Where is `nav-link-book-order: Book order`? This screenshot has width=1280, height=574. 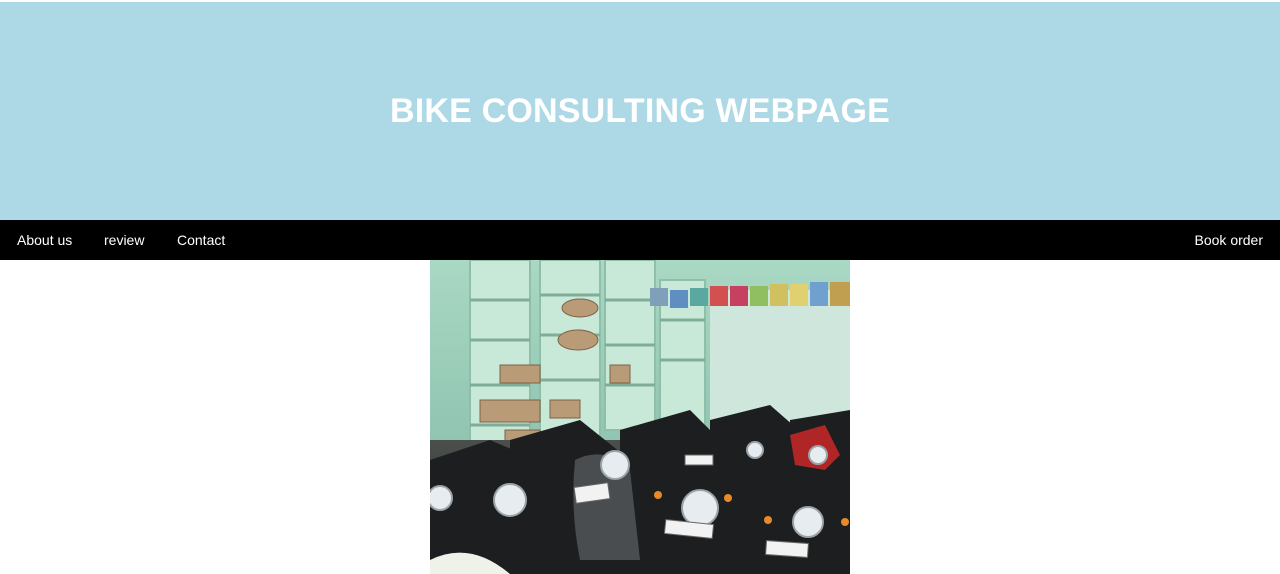 nav-link-book-order: Book order is located at coordinates (1229, 240).